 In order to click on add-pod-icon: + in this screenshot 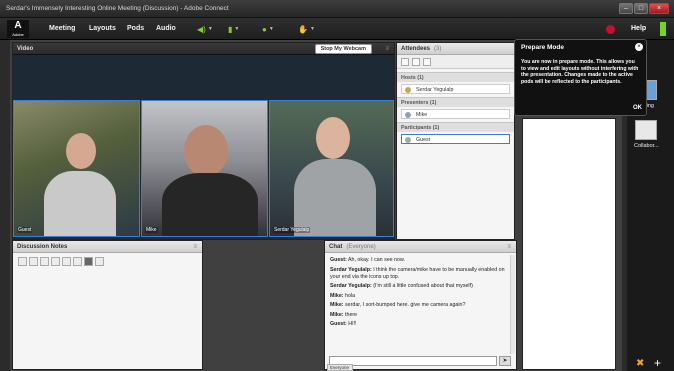, I will do `click(657, 363)`.